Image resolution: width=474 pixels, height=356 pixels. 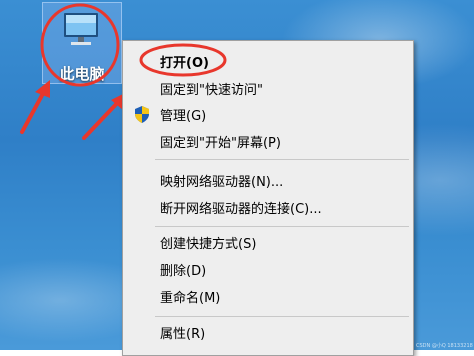 What do you see at coordinates (184, 63) in the screenshot?
I see `menu-item-label: 打开(O)` at bounding box center [184, 63].